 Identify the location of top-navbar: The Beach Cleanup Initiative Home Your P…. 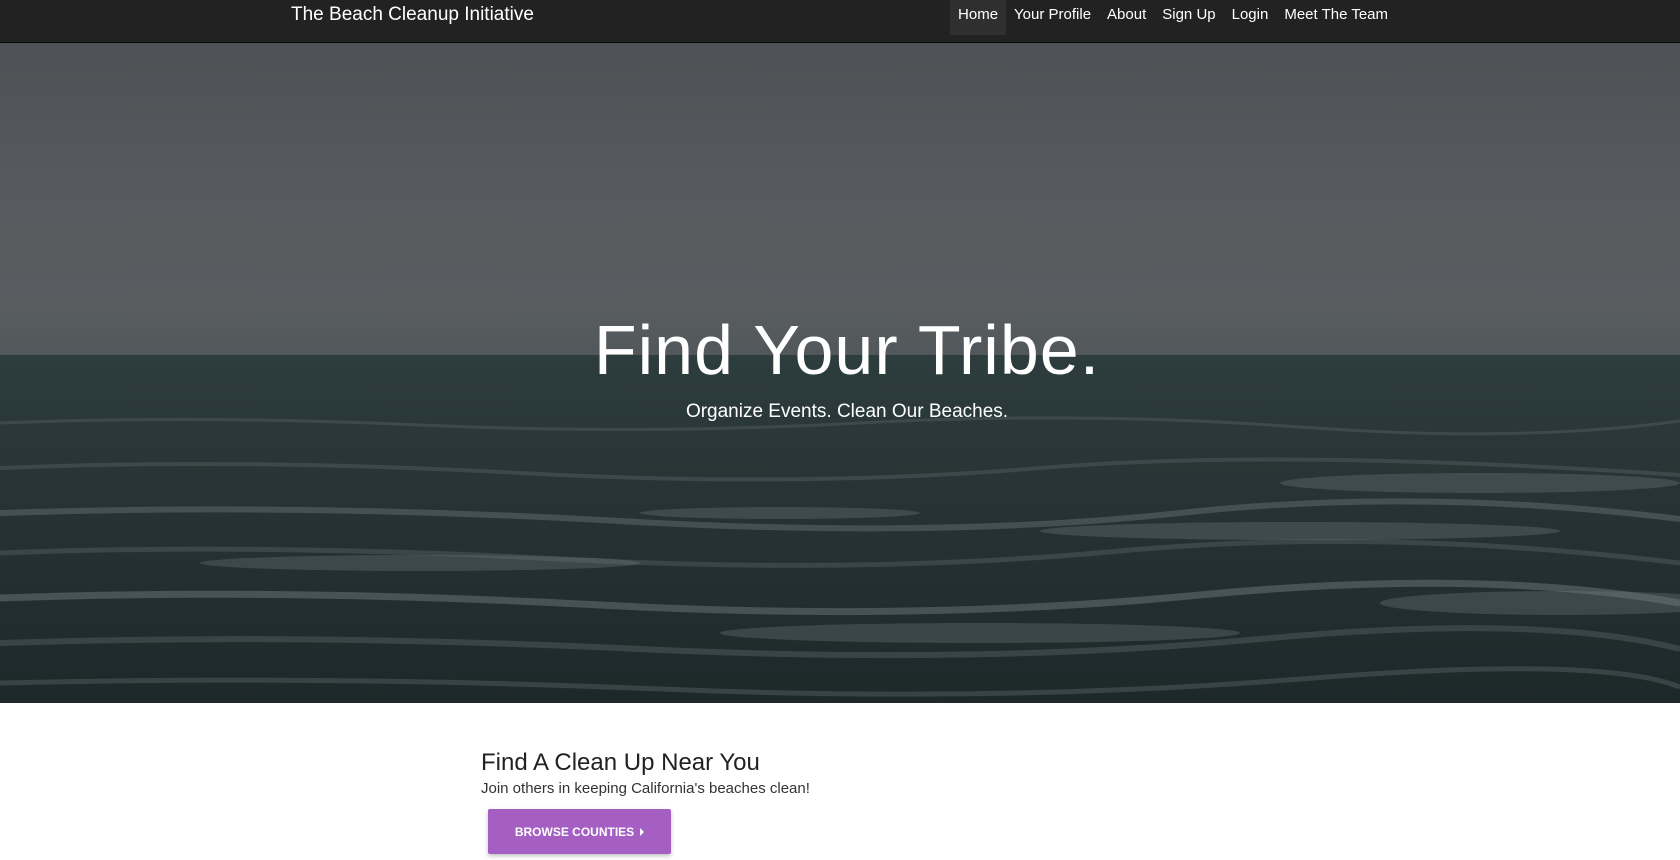
(840, 21).